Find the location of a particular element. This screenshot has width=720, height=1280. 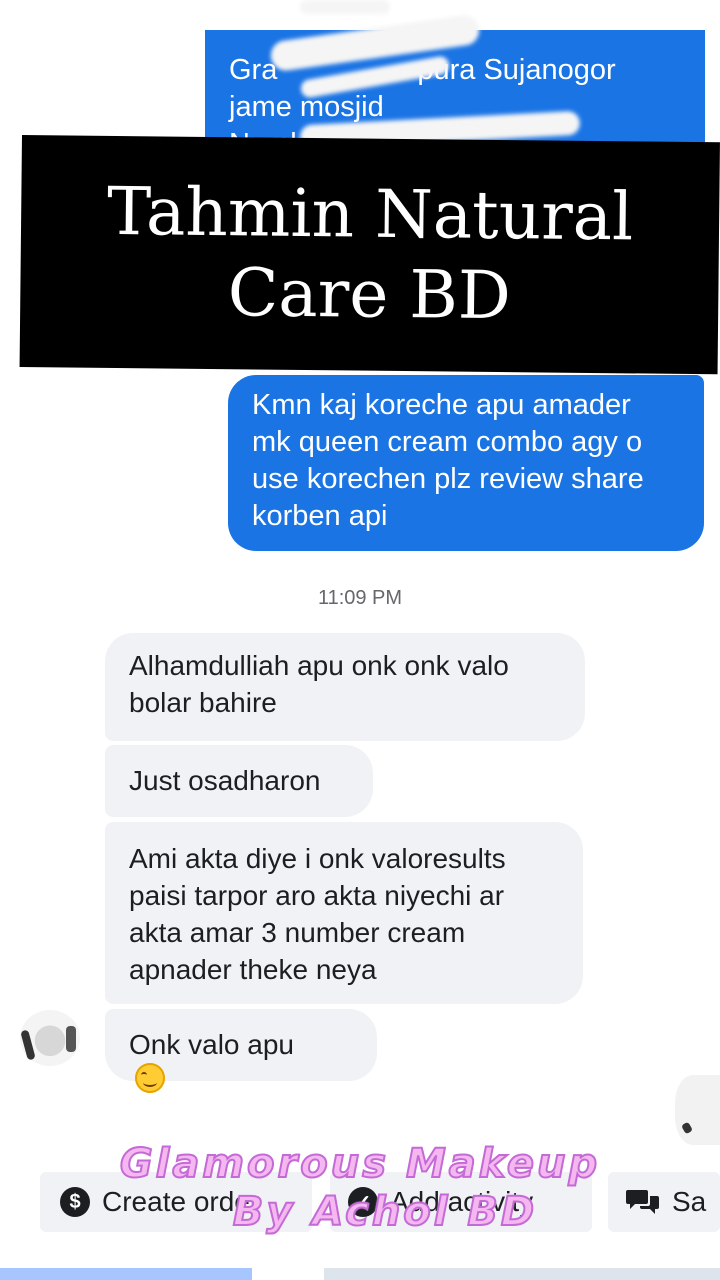

watermark-text: Glamorous Makeup By Achol BD is located at coordinates (360, 1188).